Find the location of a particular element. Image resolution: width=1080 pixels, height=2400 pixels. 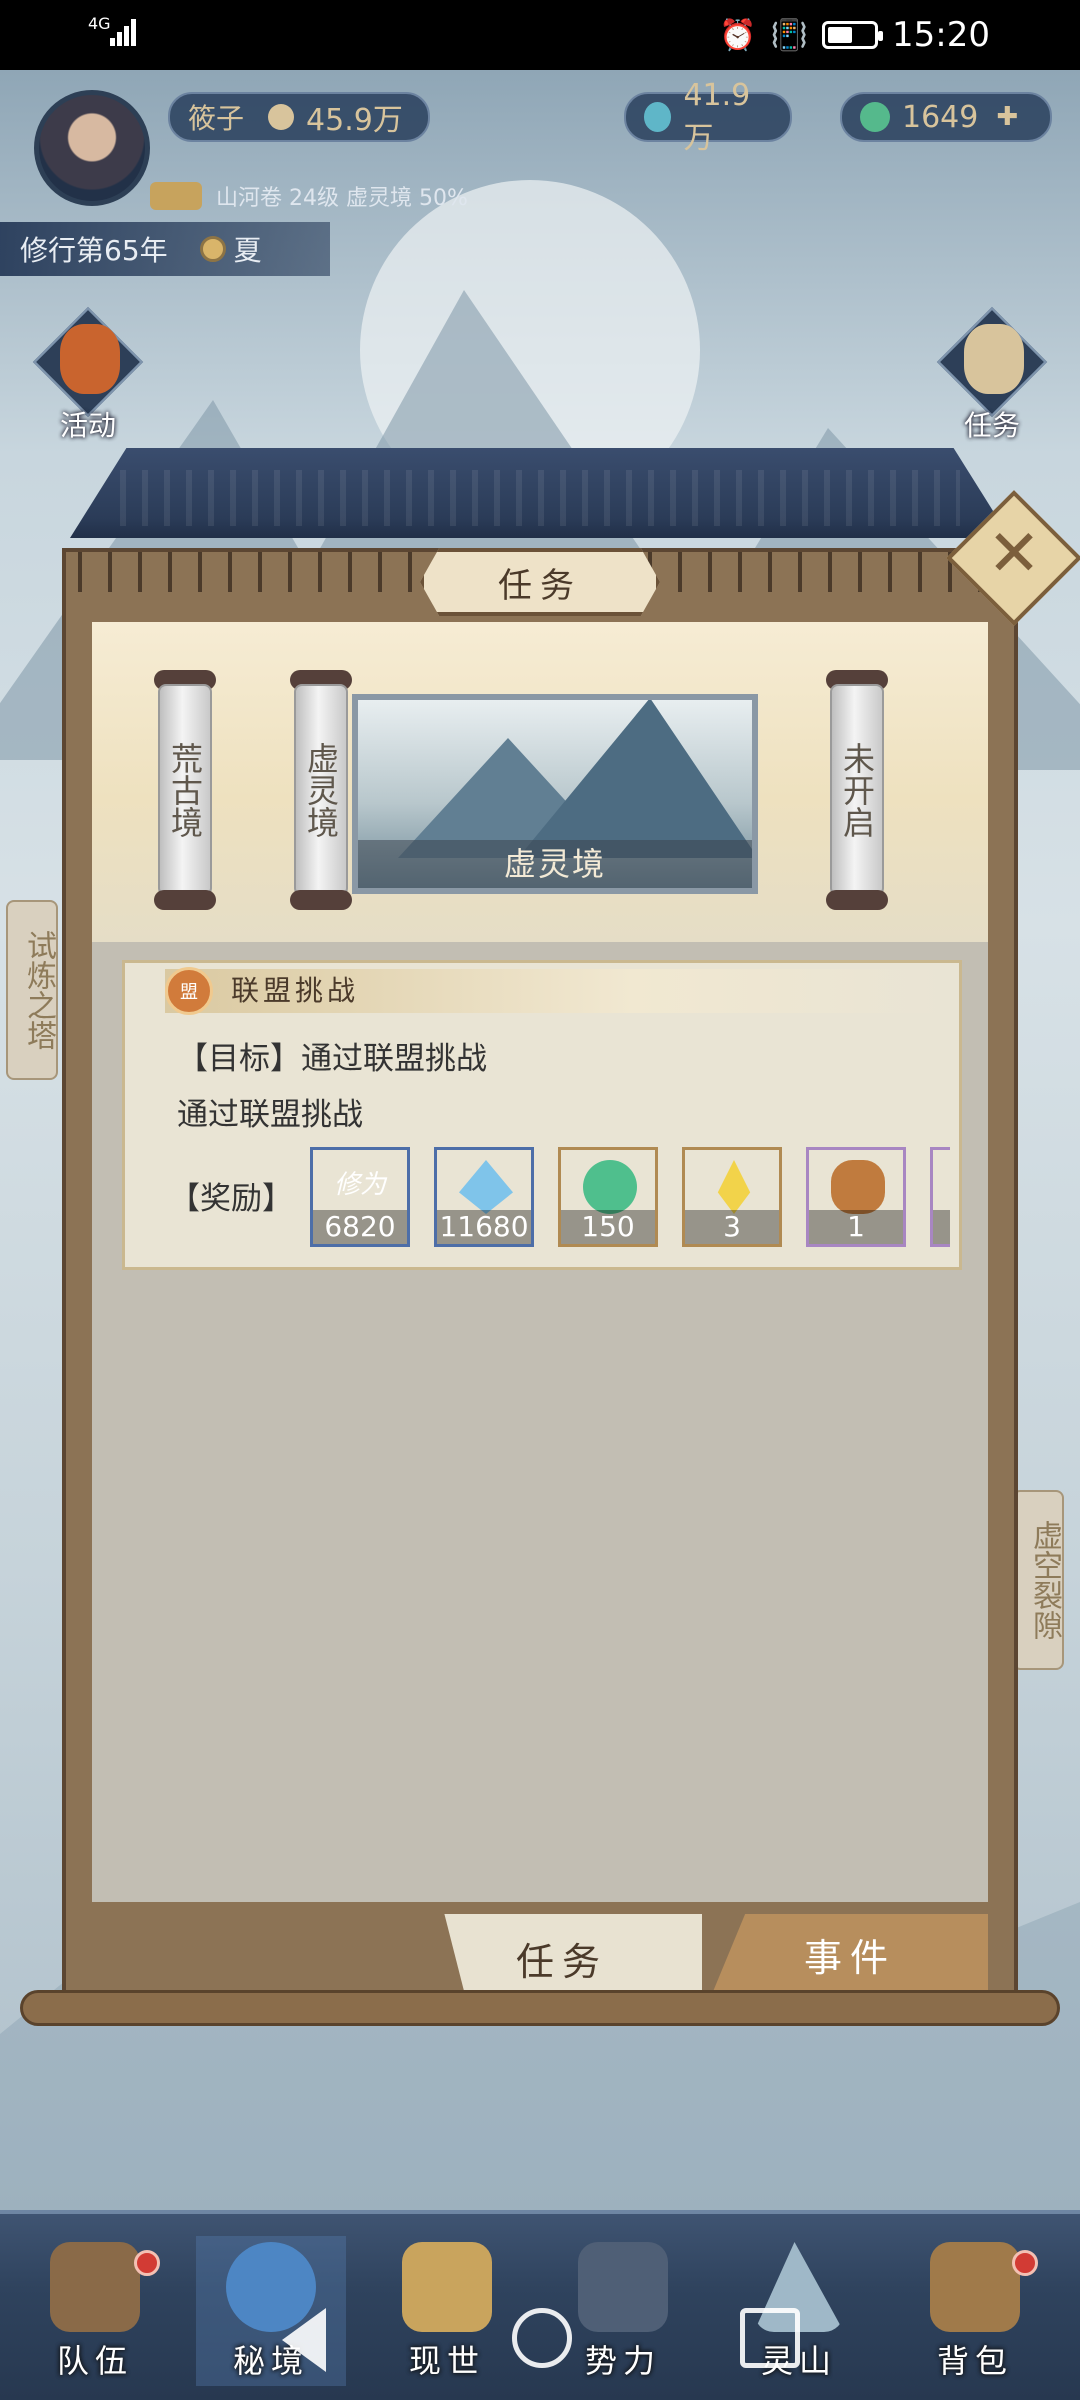

cultivation-year-bar: 修行第65年 夏 is located at coordinates (165, 249).